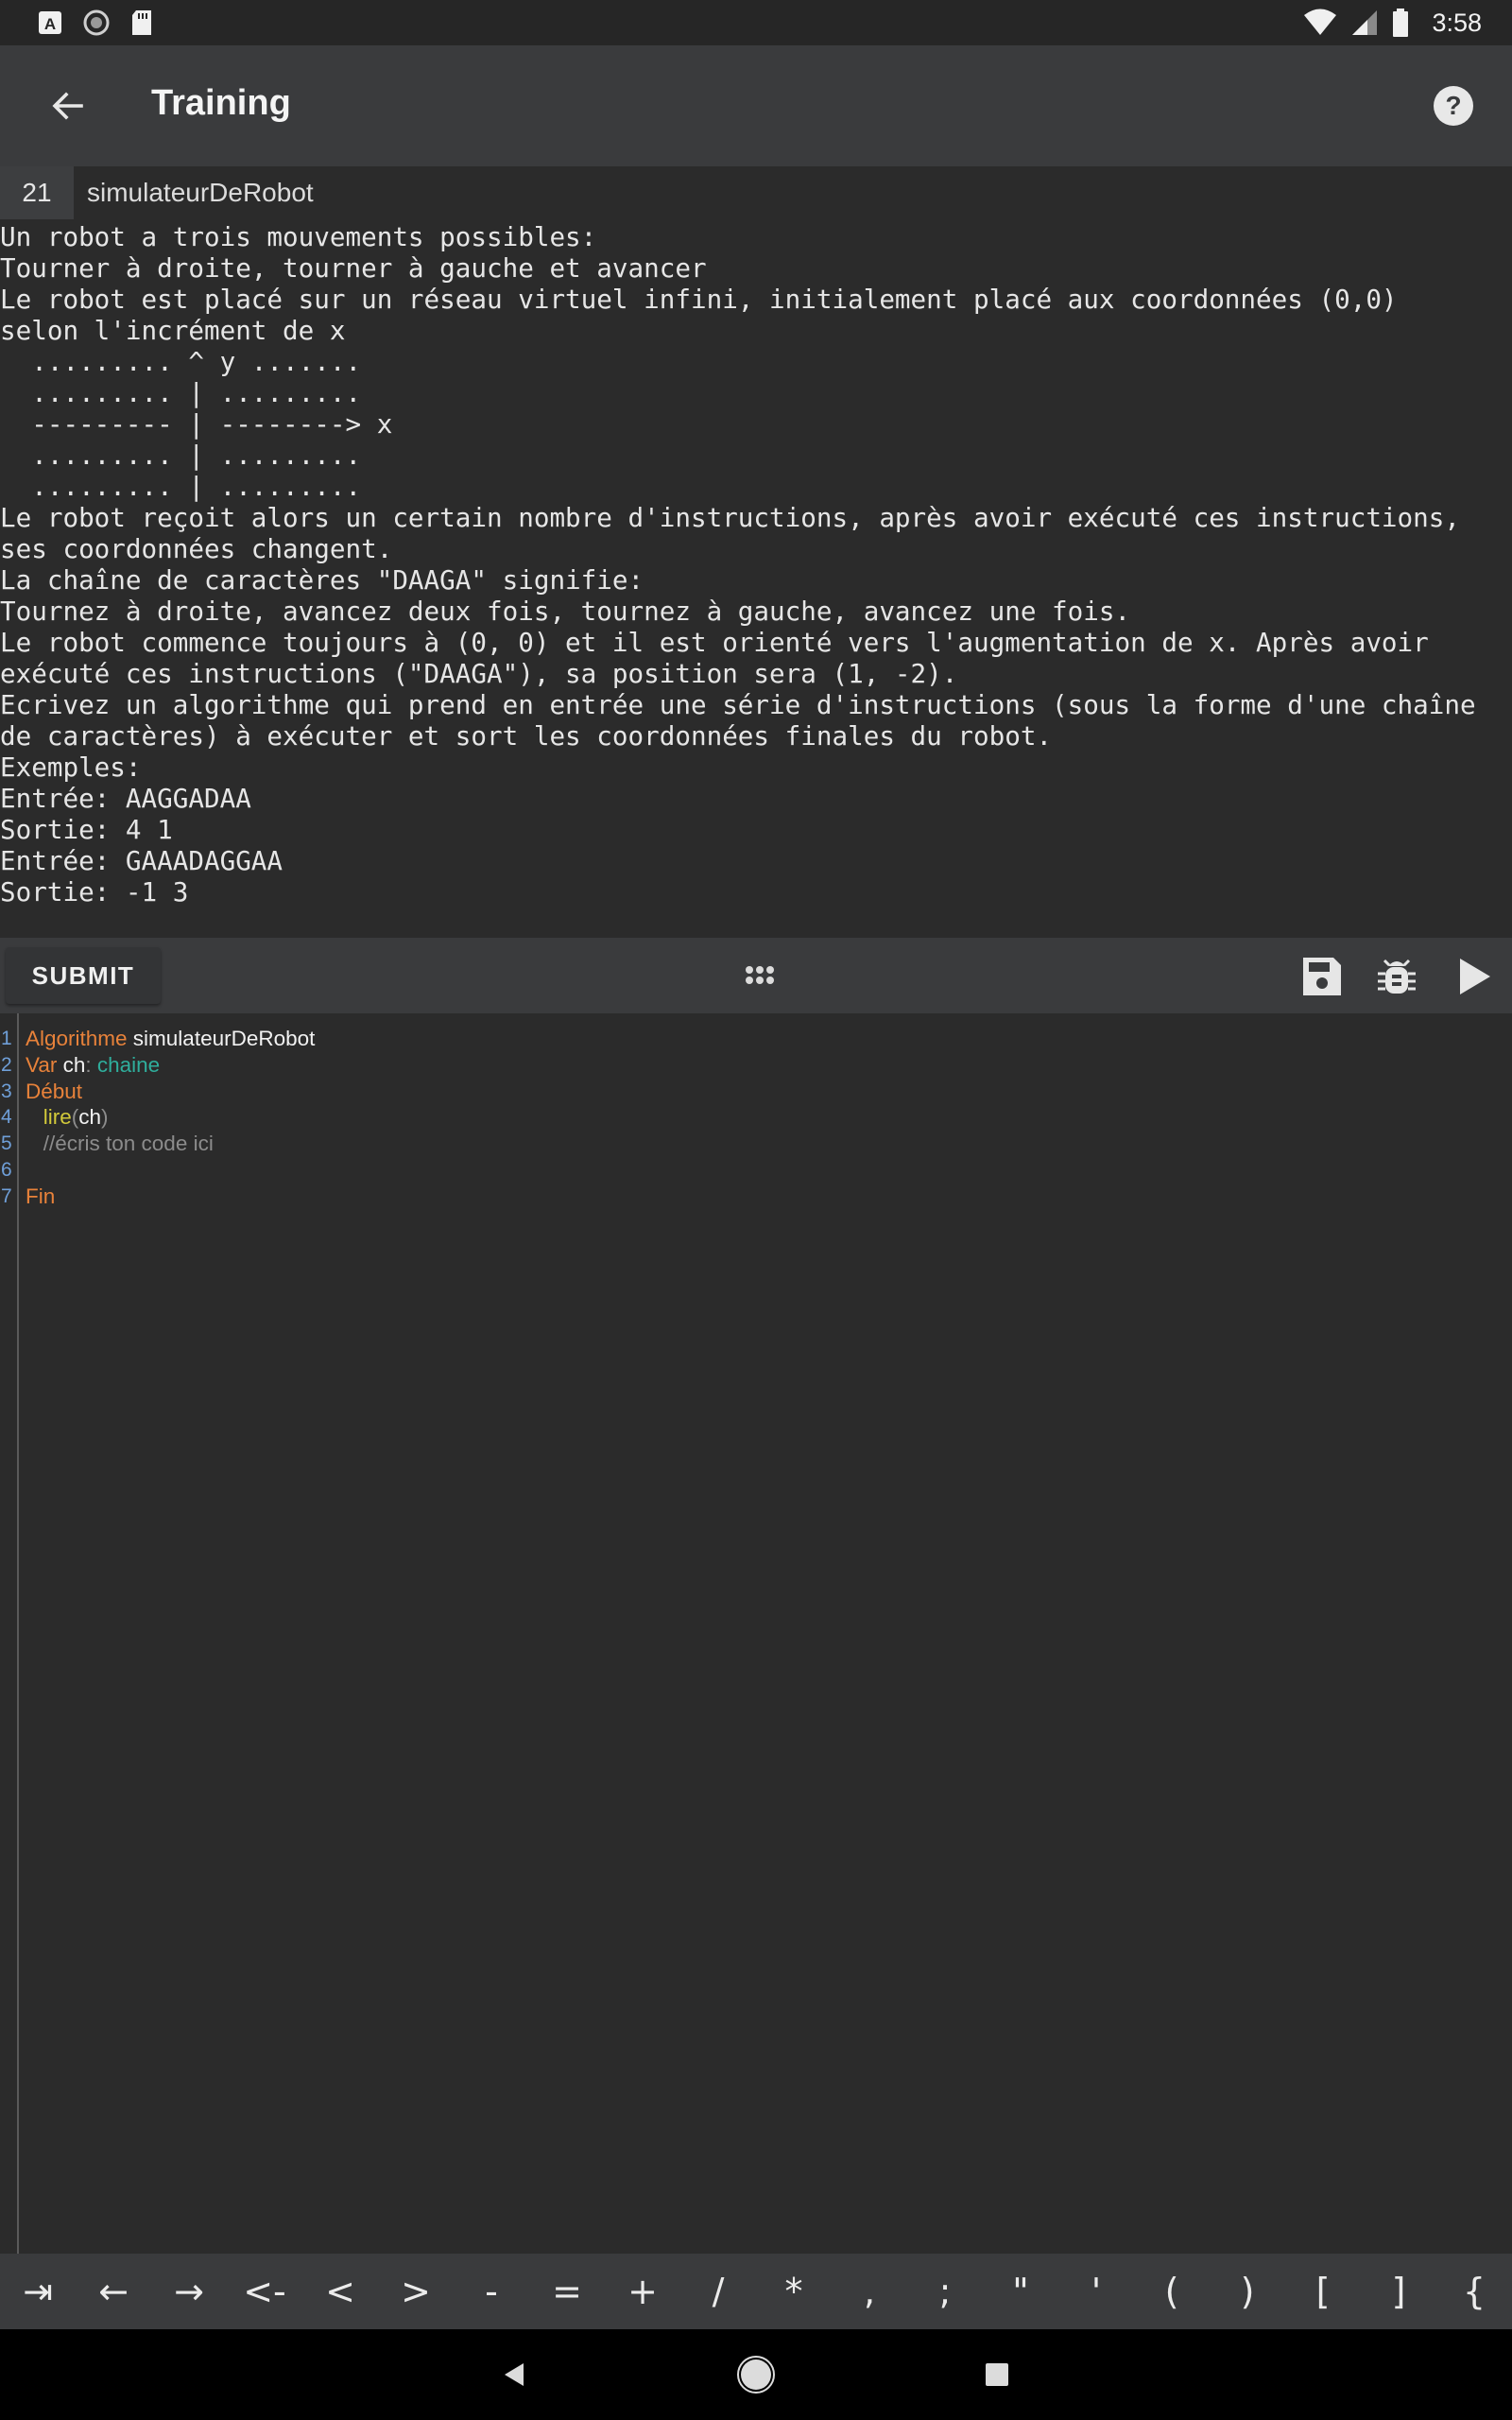  Describe the element at coordinates (1322, 977) in the screenshot. I see `save-icon` at that location.